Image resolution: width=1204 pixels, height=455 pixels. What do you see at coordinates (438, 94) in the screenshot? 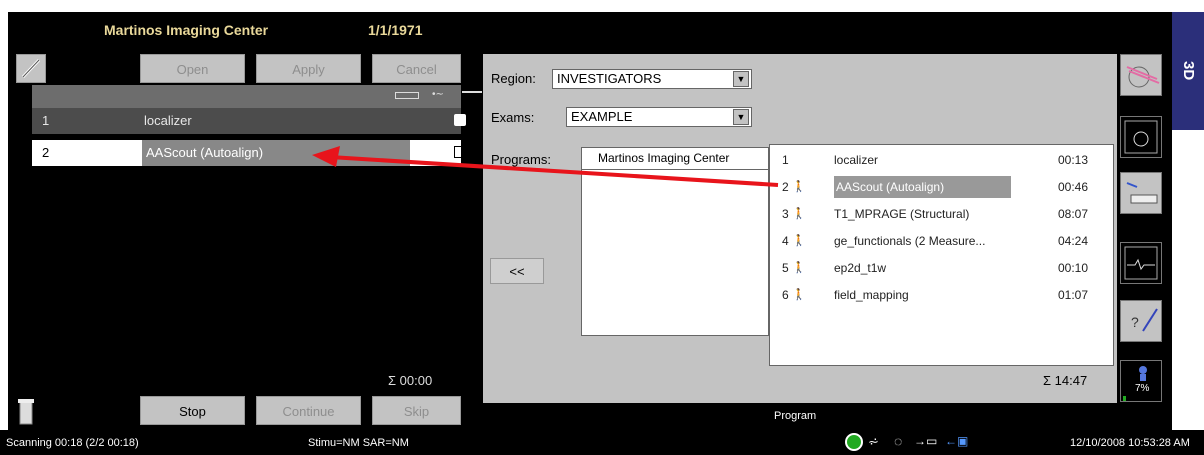
I see `wave-icon: •∼` at bounding box center [438, 94].